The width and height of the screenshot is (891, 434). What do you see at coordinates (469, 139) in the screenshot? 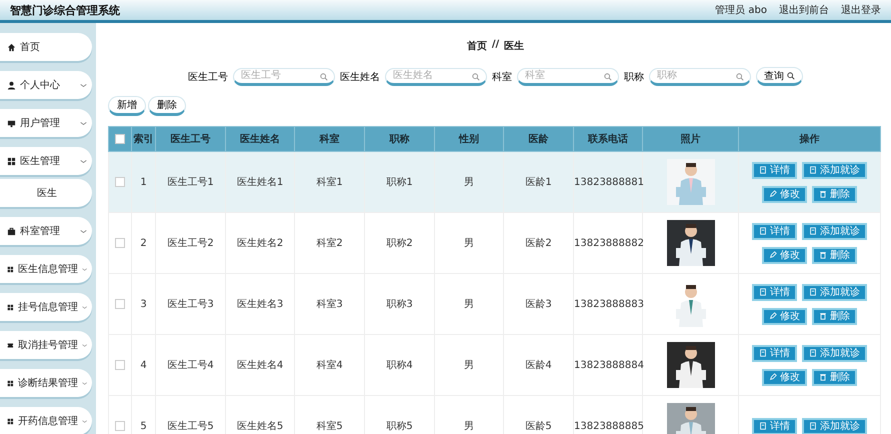
I see `column-header: 性别` at bounding box center [469, 139].